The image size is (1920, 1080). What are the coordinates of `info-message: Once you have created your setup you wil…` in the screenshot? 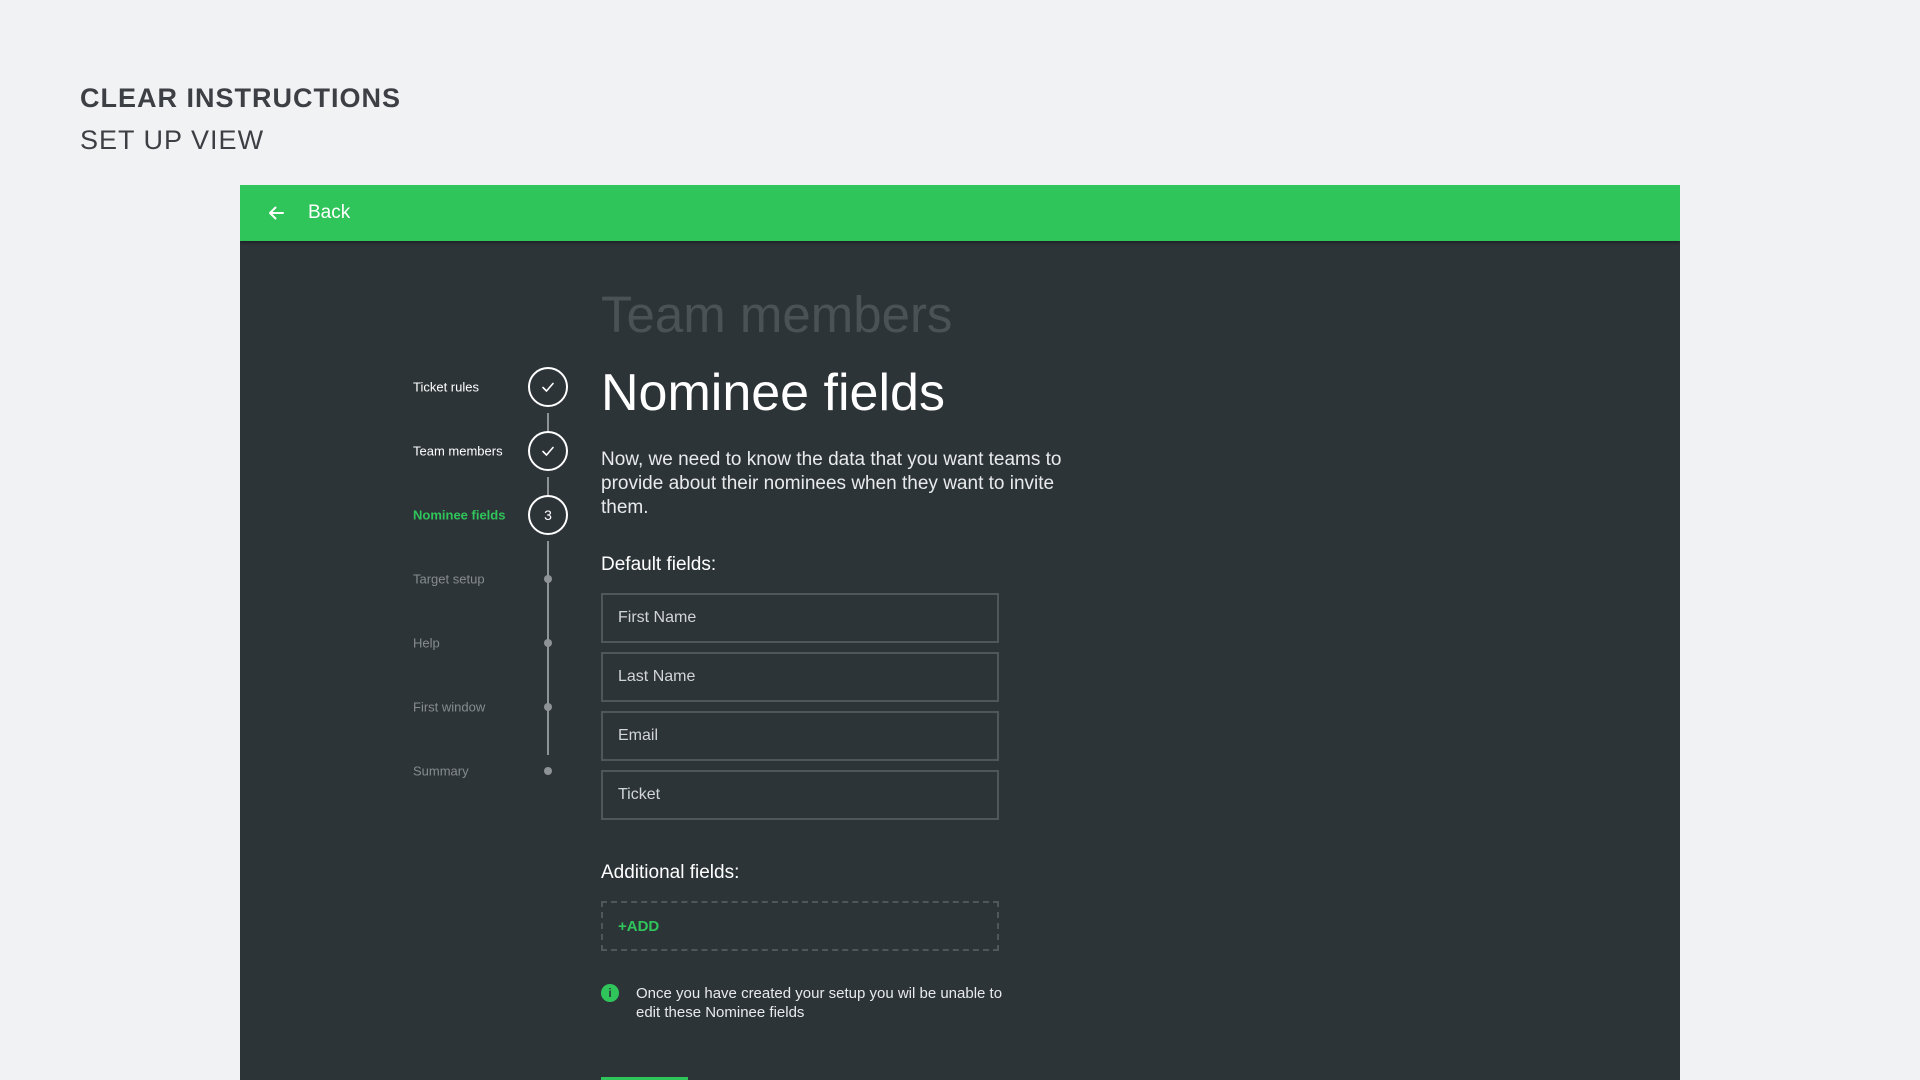 It's located at (819, 1003).